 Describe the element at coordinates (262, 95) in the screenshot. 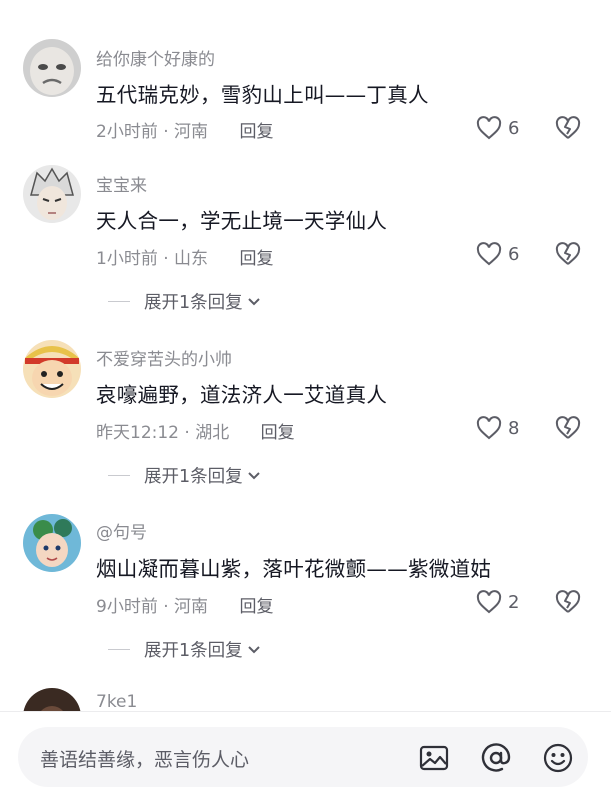

I see `comment-text: 五代瑞克妙，雪豹山上叫——丁真人` at that location.